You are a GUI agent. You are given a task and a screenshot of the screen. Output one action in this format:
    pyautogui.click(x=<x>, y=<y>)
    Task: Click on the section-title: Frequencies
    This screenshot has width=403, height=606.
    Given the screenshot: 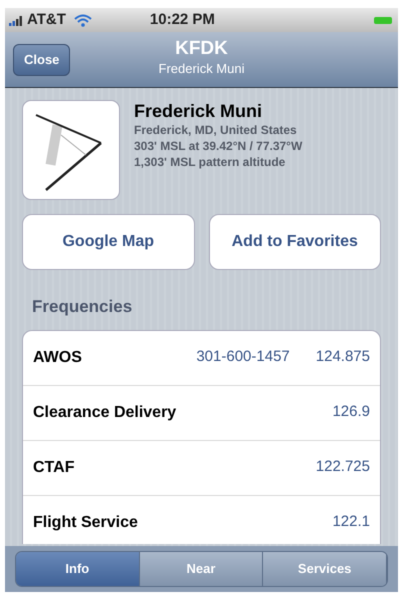 What is the action you would take?
    pyautogui.click(x=83, y=307)
    